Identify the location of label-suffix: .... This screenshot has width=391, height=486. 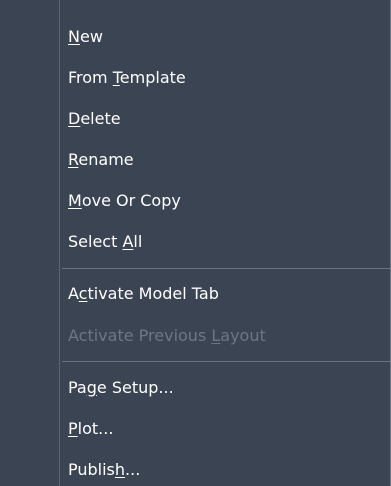
(133, 469).